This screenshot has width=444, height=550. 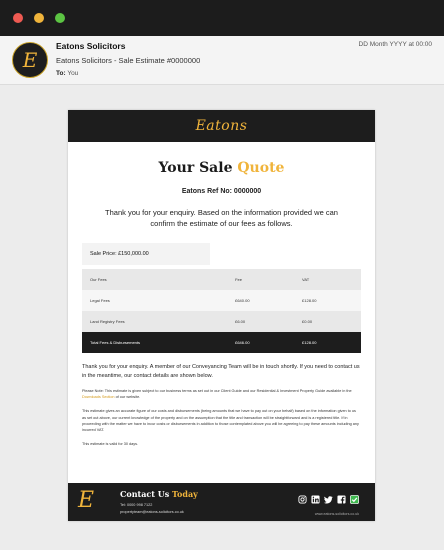 I want to click on brand-logo: Eatons, so click(x=221, y=126).